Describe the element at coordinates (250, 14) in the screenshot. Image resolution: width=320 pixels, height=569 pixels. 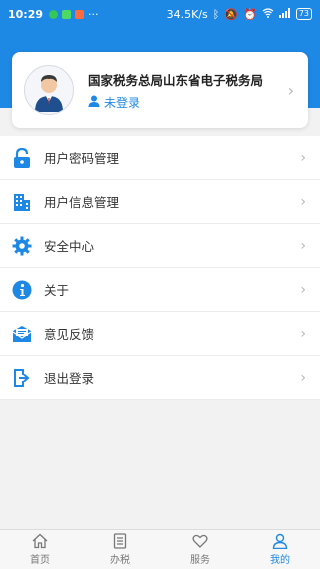
I see `alarm-icon: ⏰` at that location.